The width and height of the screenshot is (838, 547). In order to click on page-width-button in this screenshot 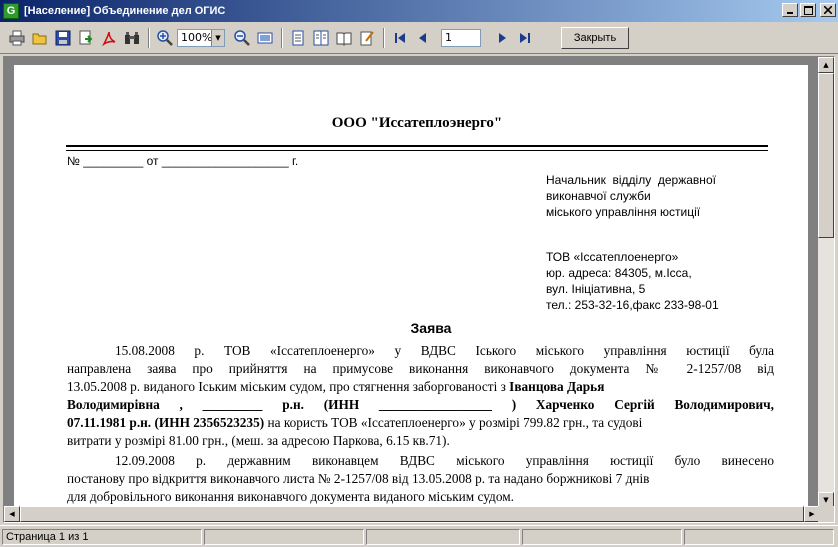, I will do `click(264, 37)`.